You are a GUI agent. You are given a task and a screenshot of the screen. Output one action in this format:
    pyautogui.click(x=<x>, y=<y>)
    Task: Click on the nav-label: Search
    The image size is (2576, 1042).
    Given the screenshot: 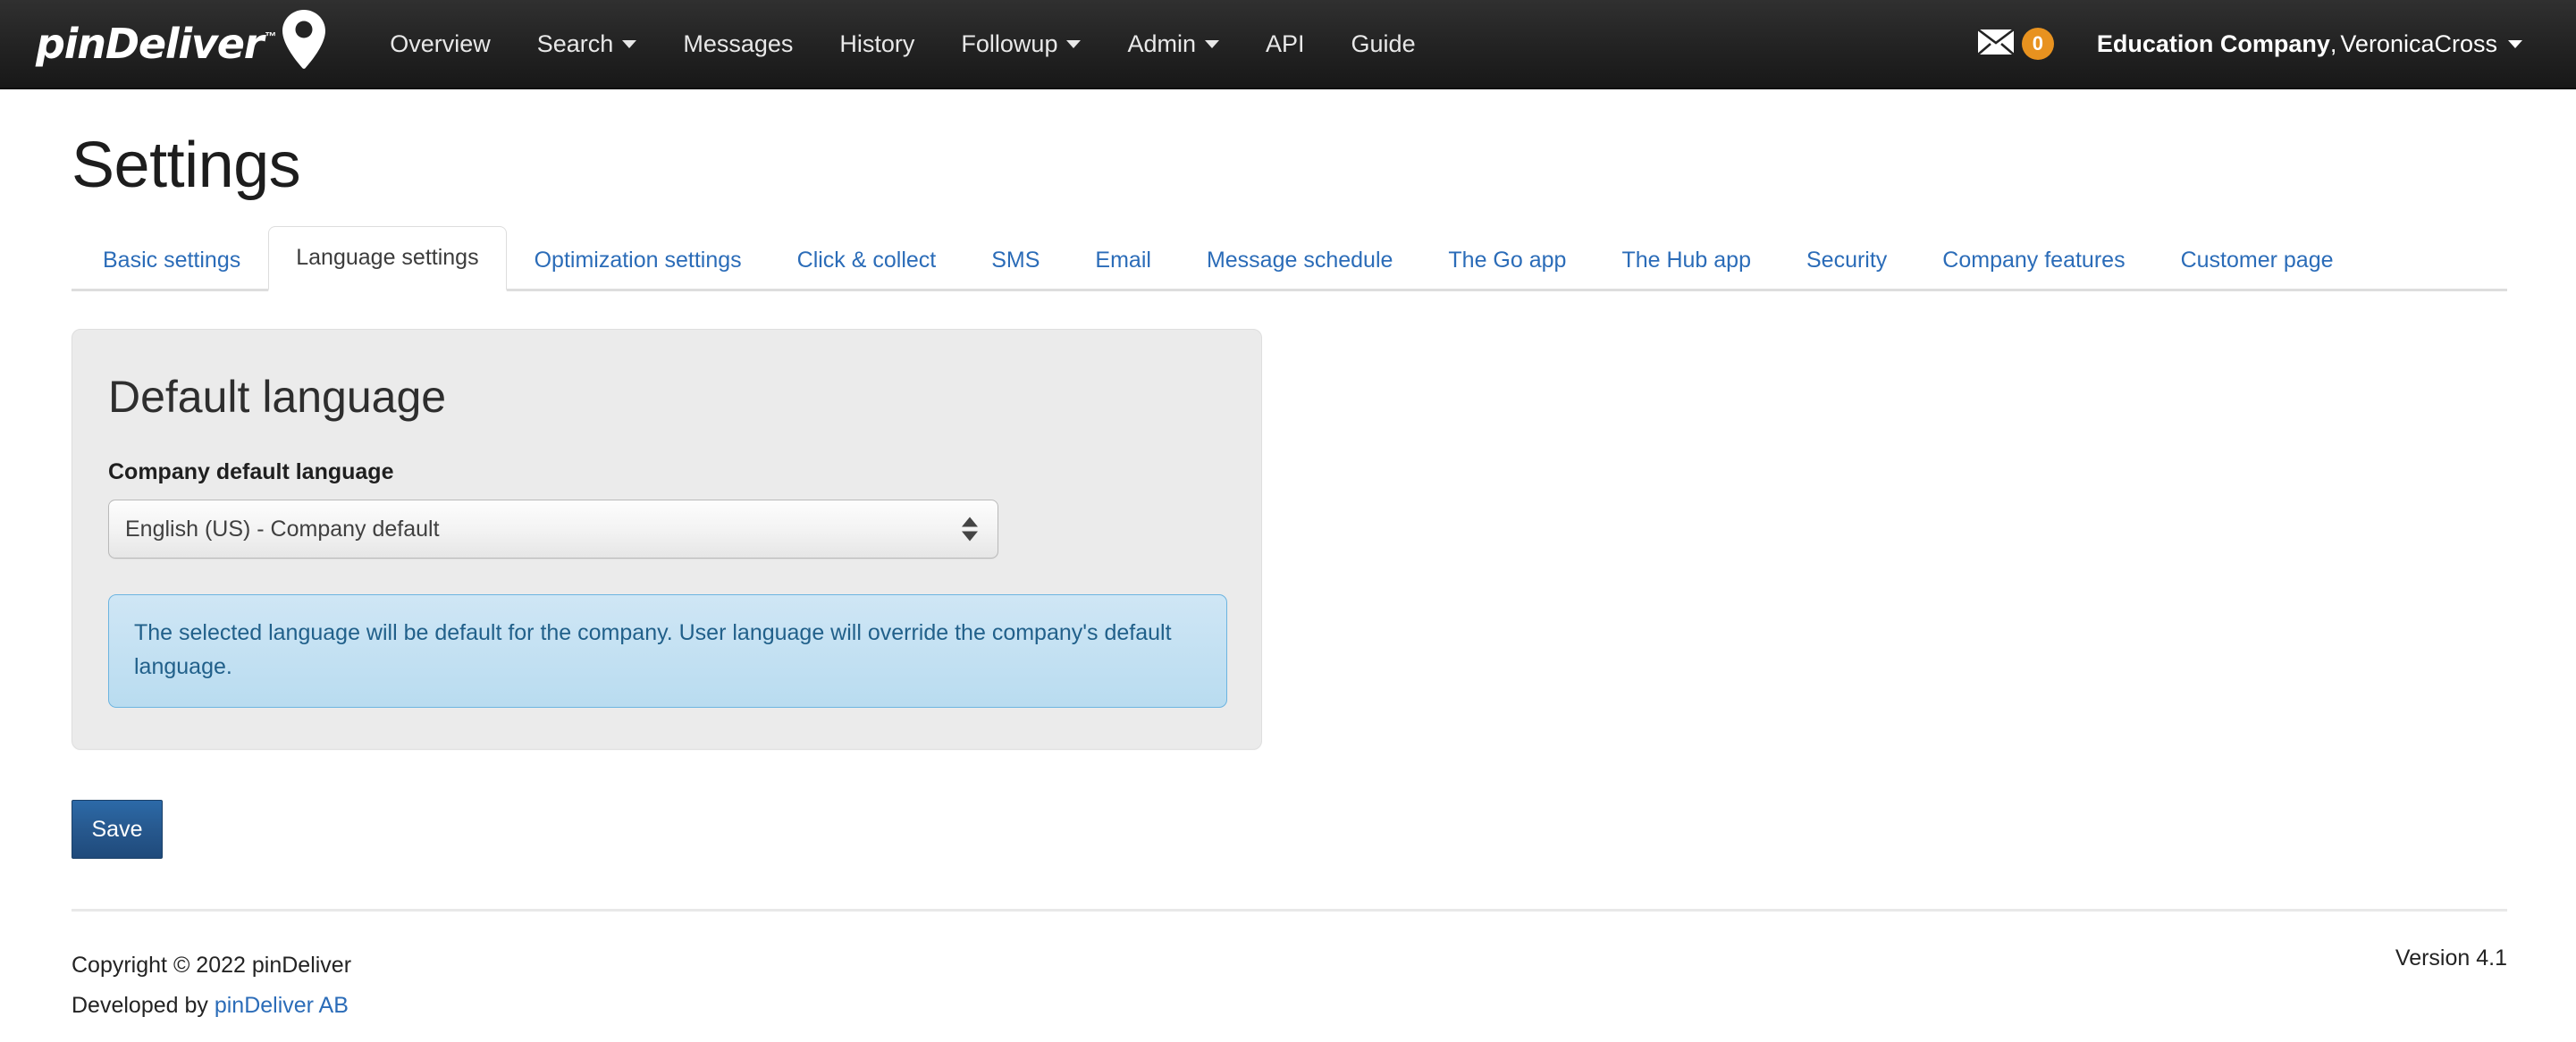 What is the action you would take?
    pyautogui.click(x=575, y=43)
    